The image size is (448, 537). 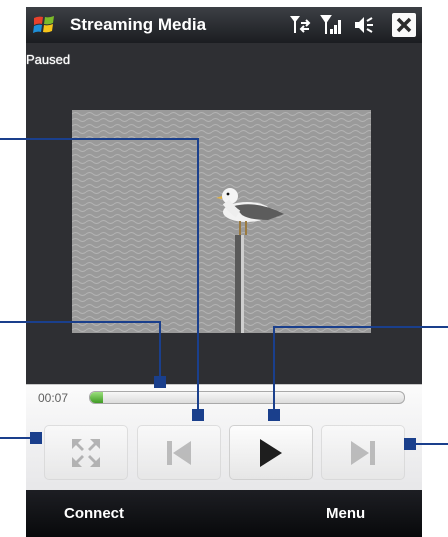 I want to click on callout-play, so click(x=360, y=370).